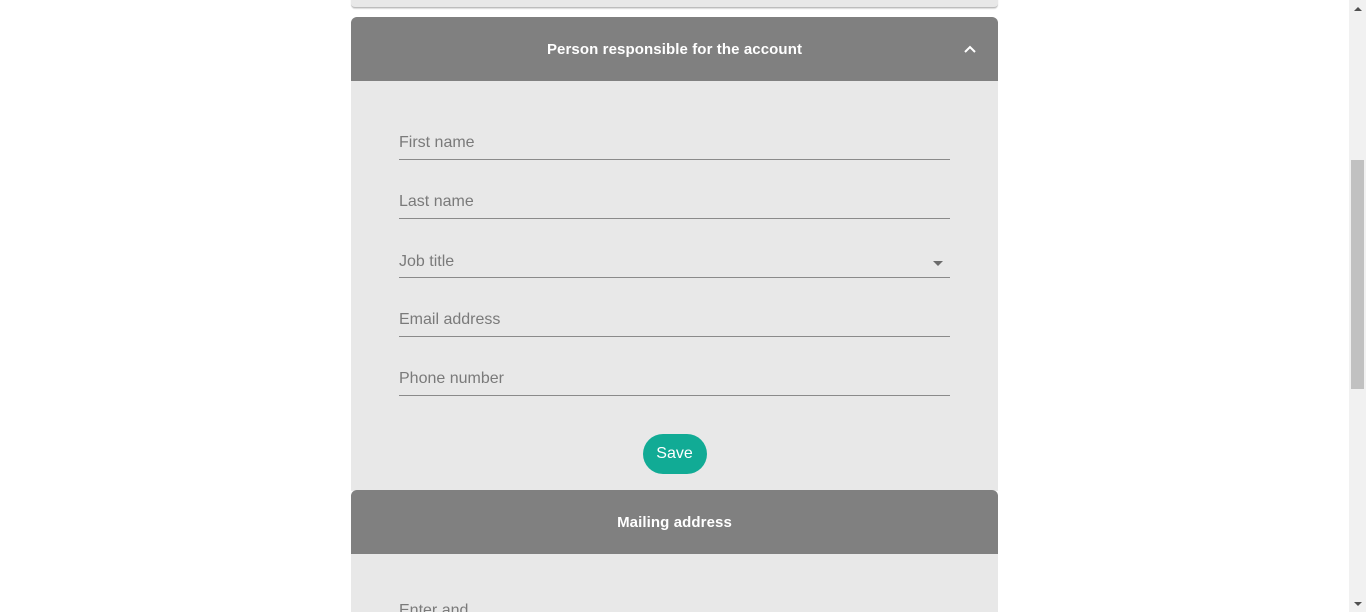 The height and width of the screenshot is (612, 1366). What do you see at coordinates (674, 259) in the screenshot?
I see `job-title-select: Job title` at bounding box center [674, 259].